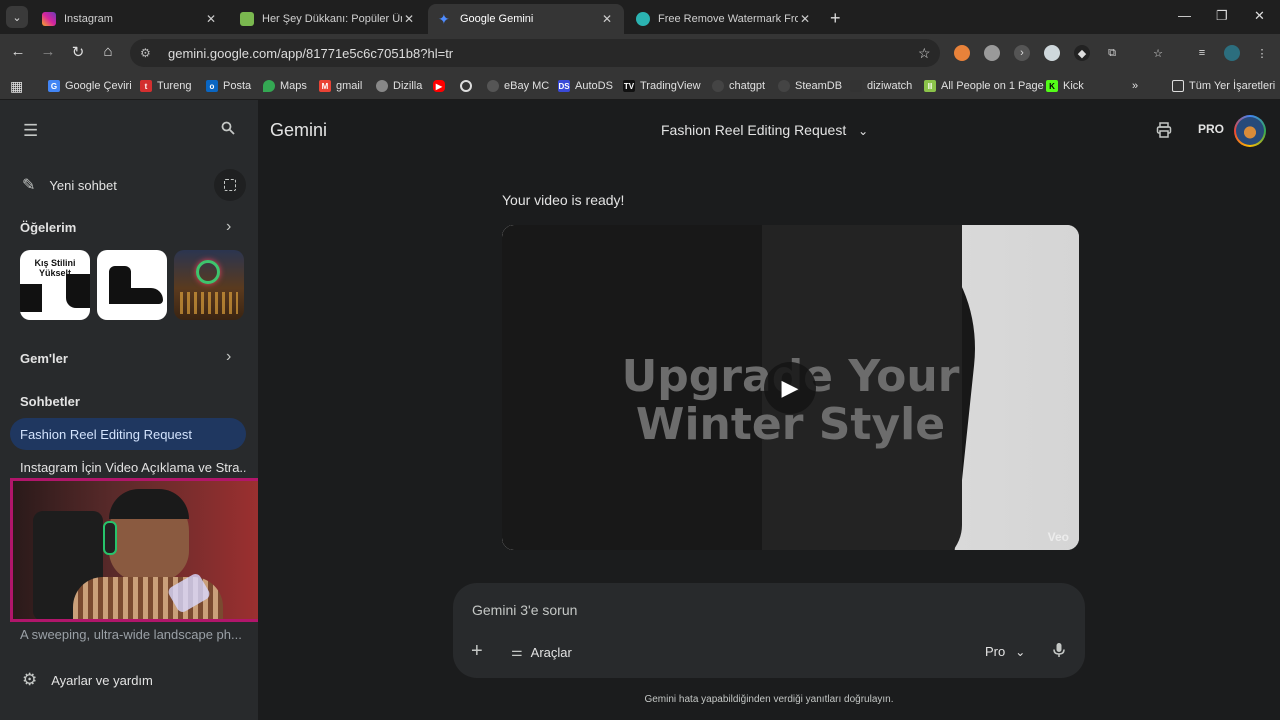 This screenshot has width=1280, height=720. I want to click on site-info-icon: ⚙, so click(148, 53).